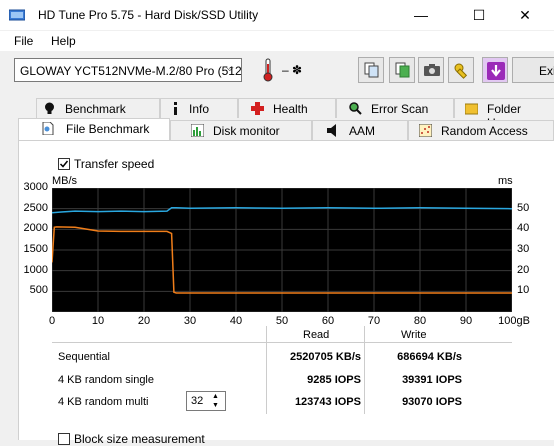  What do you see at coordinates (523, 249) in the screenshot?
I see `y-right-tick-label: 30` at bounding box center [523, 249].